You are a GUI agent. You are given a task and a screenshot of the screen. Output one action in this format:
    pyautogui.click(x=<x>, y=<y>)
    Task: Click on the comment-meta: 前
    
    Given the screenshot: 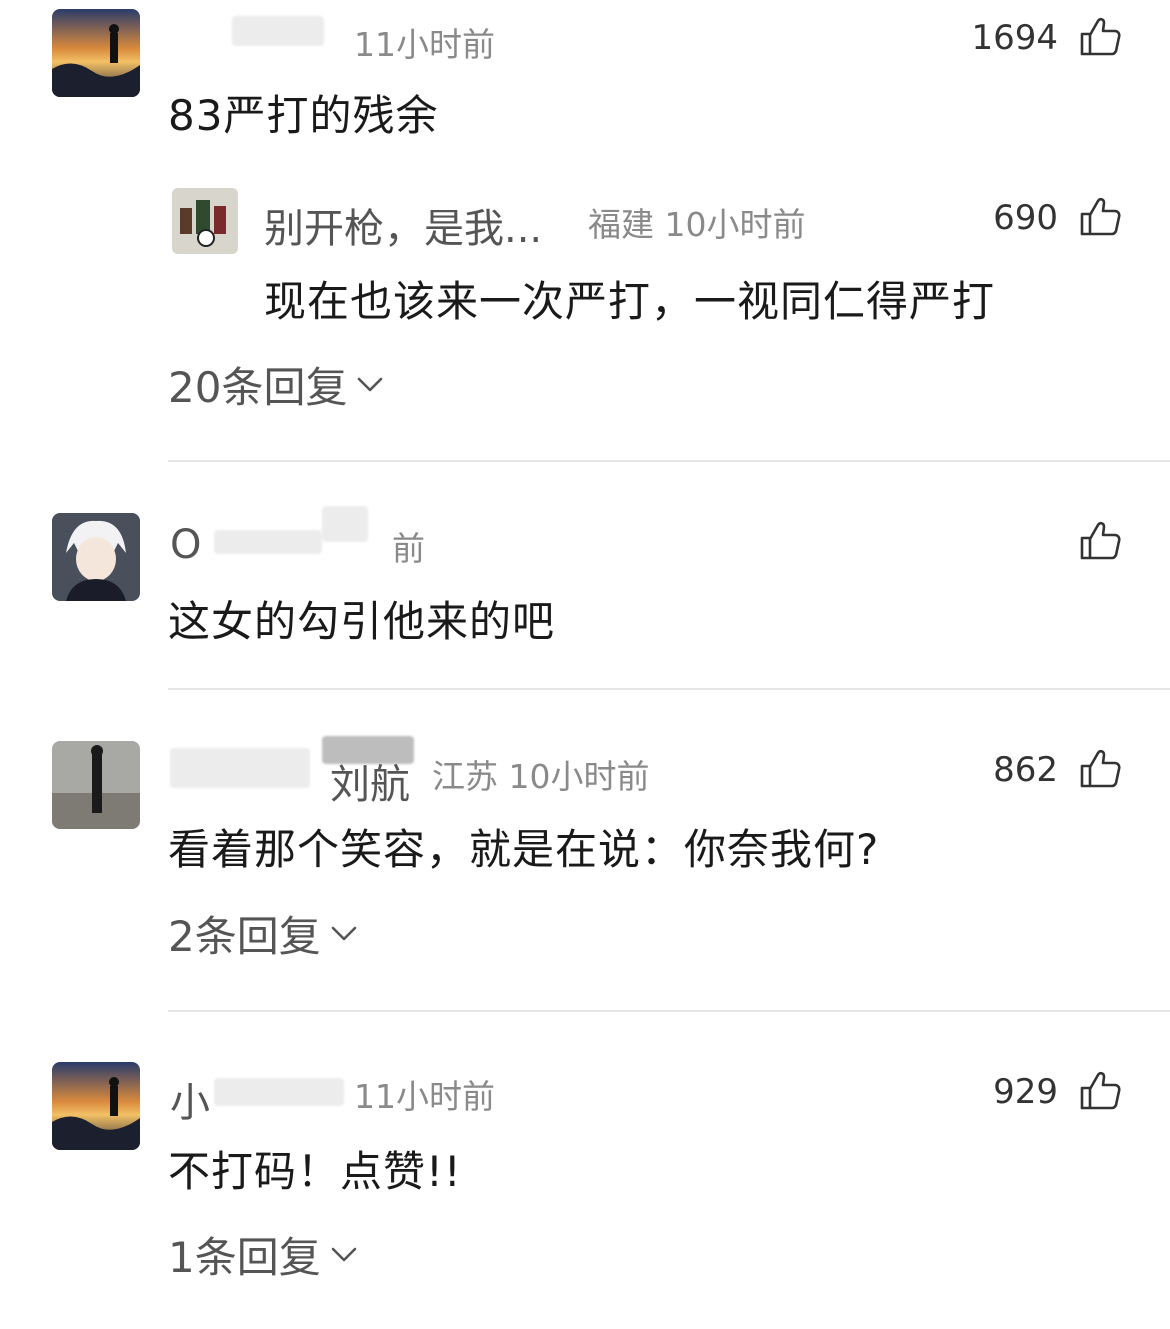 What is the action you would take?
    pyautogui.click(x=408, y=548)
    